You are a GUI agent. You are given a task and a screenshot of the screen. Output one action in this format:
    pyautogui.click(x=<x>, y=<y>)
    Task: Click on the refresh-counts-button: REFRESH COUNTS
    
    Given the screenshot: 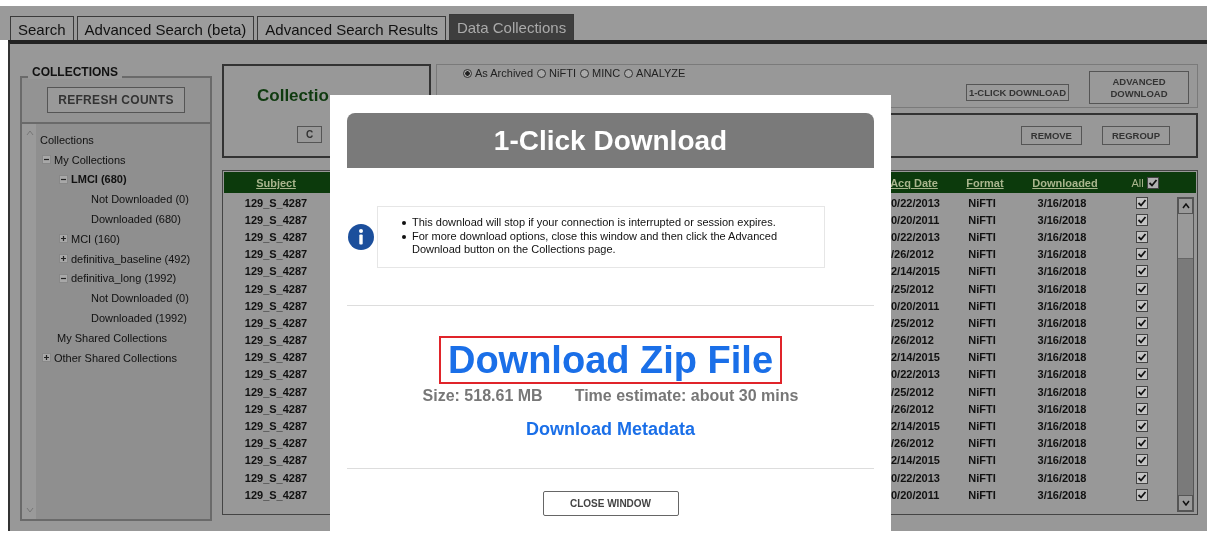 What is the action you would take?
    pyautogui.click(x=116, y=100)
    